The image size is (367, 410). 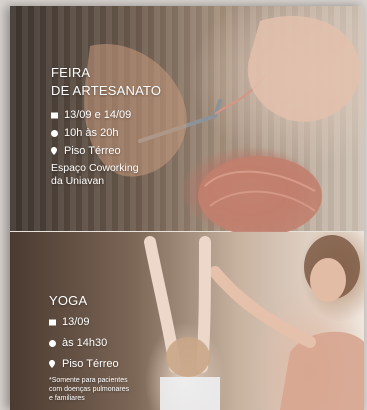 I want to click on feira-time: 10h às 20h, so click(x=91, y=133).